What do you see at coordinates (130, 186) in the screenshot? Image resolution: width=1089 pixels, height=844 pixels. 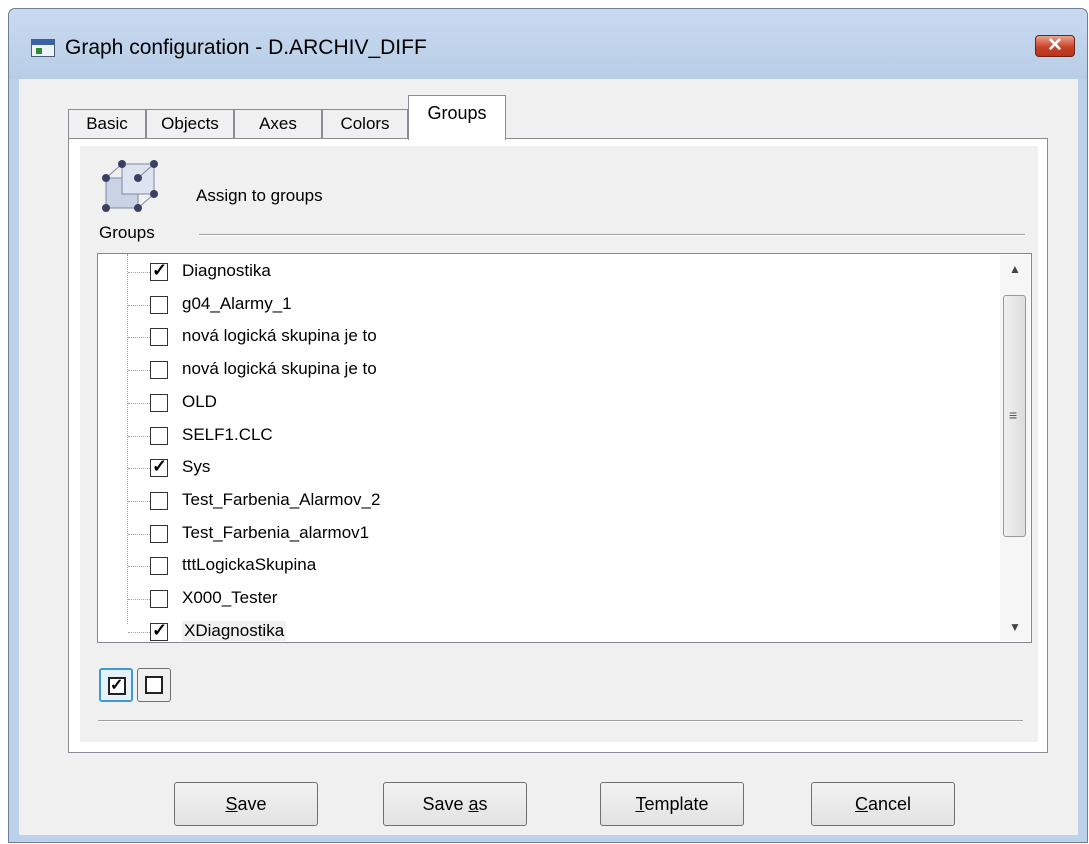 I see `groups-icon` at bounding box center [130, 186].